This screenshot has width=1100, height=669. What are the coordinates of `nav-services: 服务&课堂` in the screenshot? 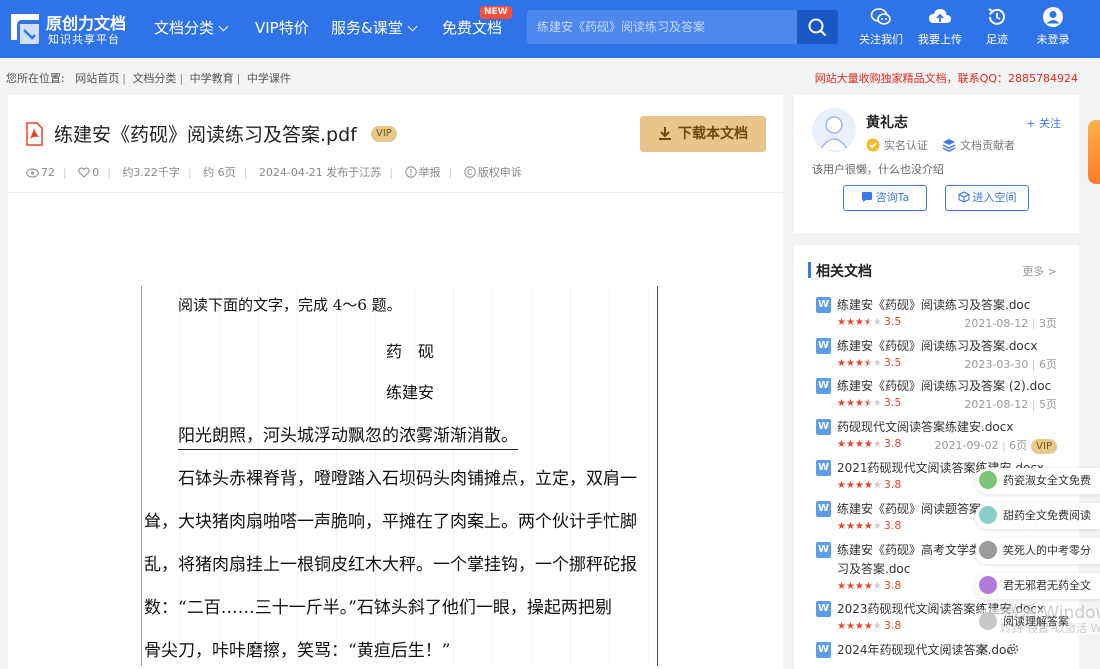 It's located at (374, 27).